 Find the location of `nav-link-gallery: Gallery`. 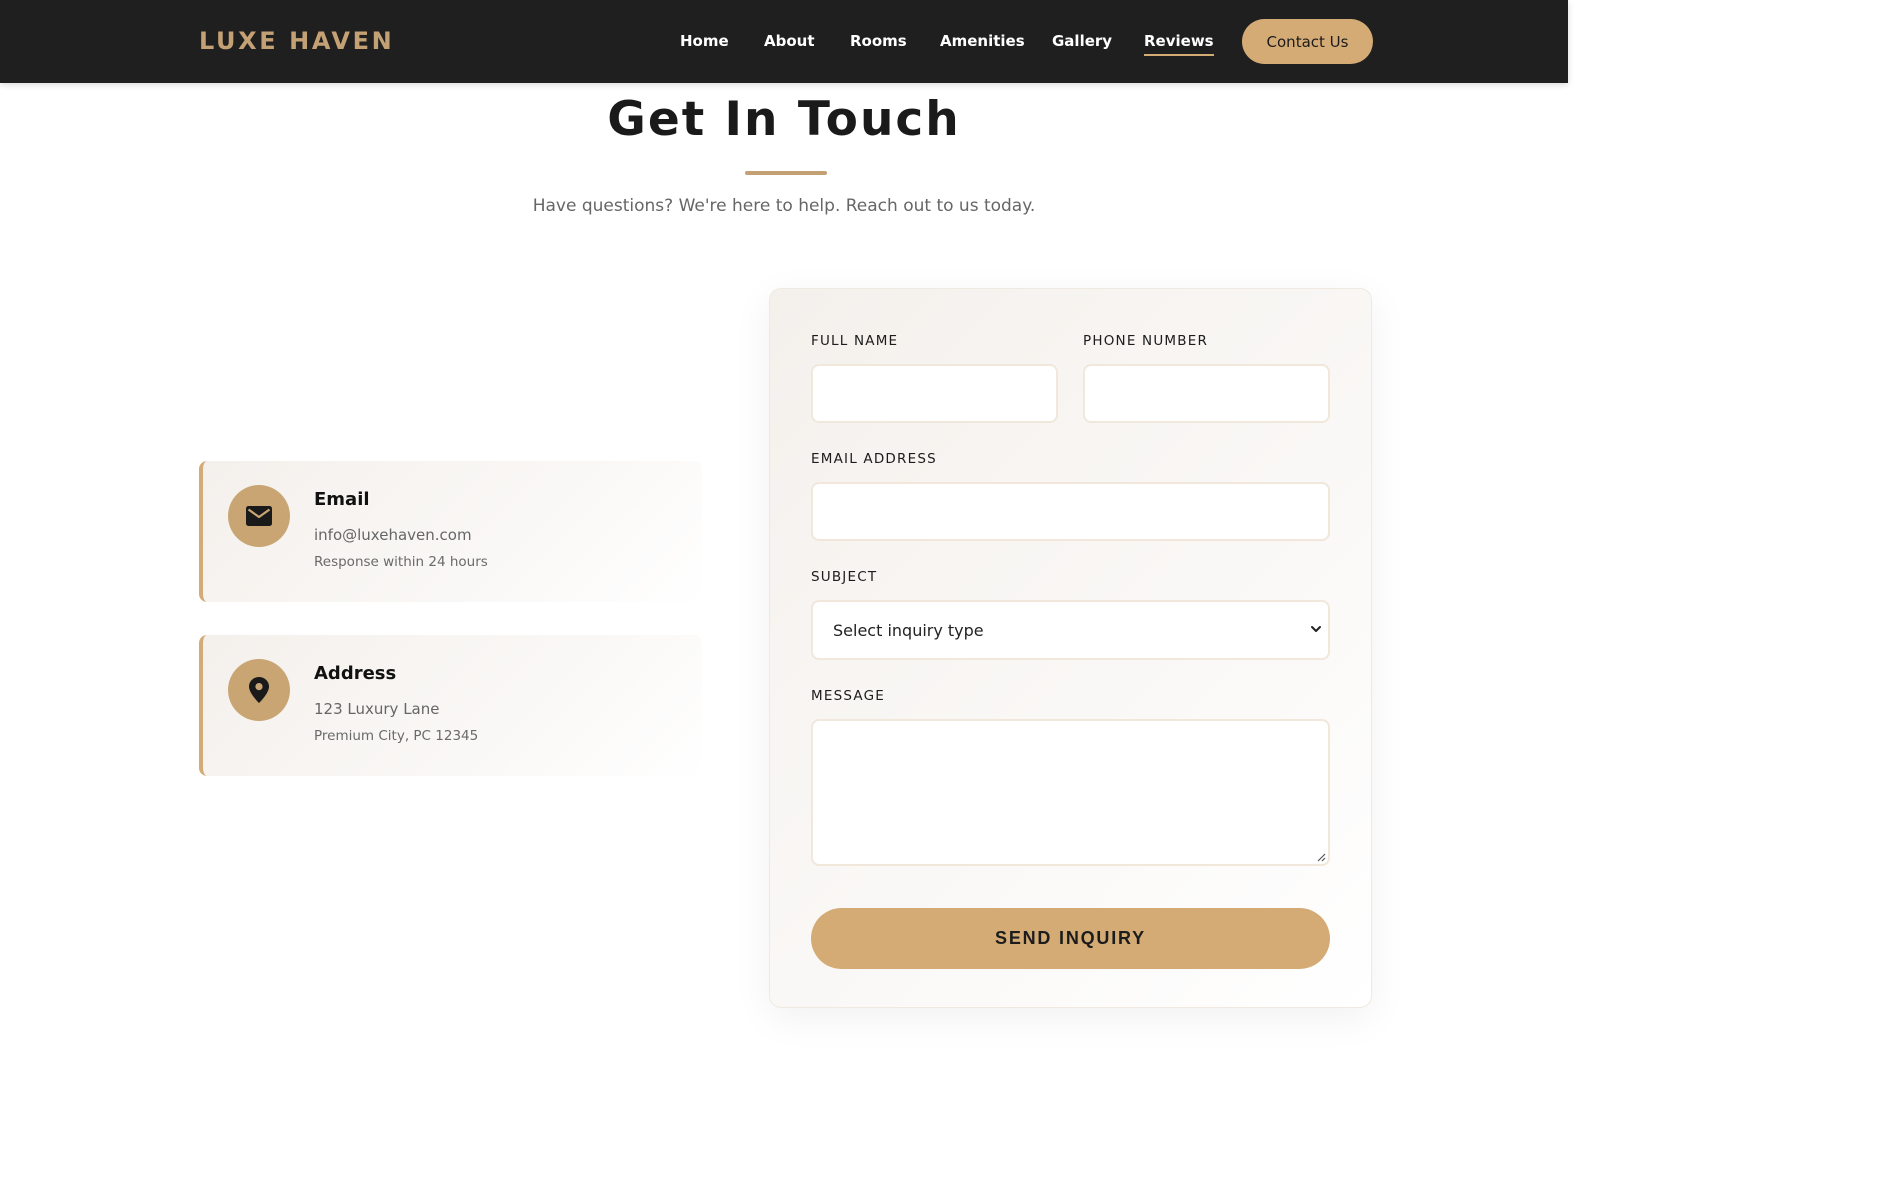

nav-link-gallery: Gallery is located at coordinates (1082, 41).